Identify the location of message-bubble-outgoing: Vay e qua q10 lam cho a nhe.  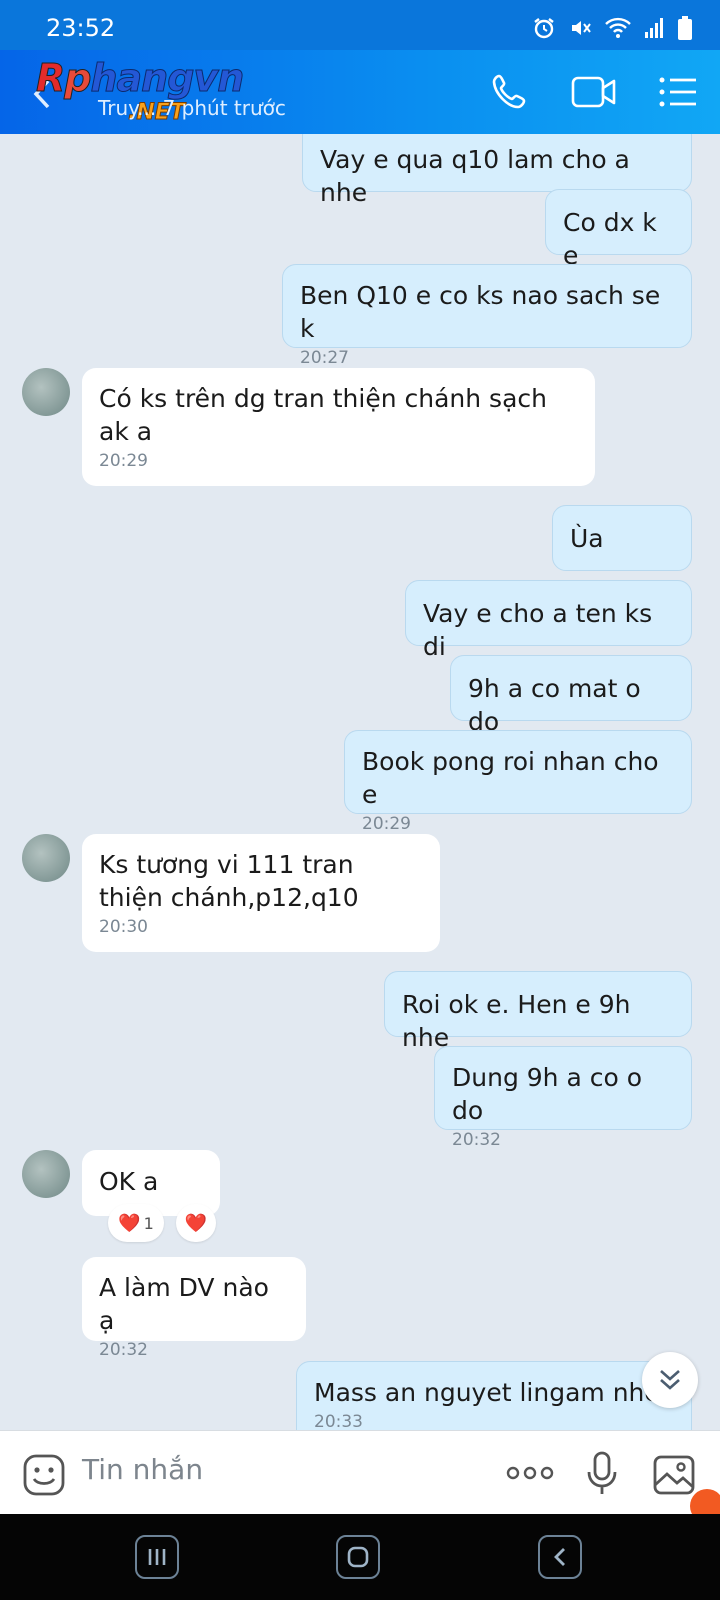
(497, 170).